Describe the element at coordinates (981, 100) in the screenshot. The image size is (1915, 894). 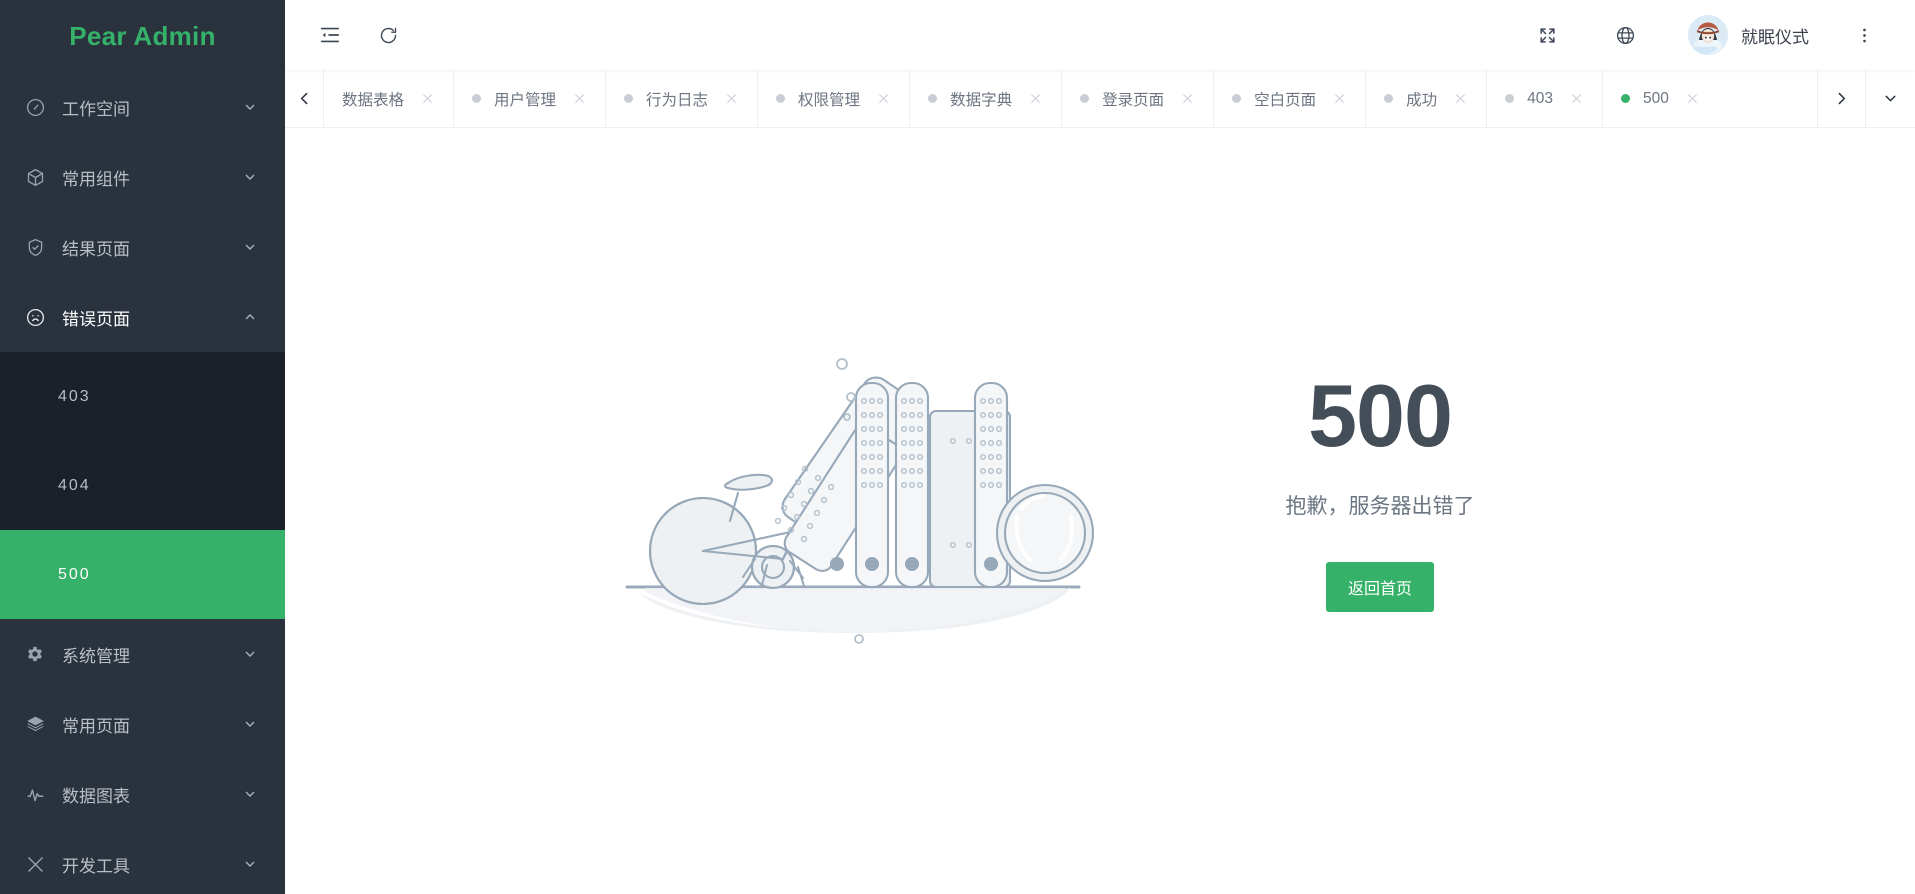
I see `tab-label: 数据字典` at that location.